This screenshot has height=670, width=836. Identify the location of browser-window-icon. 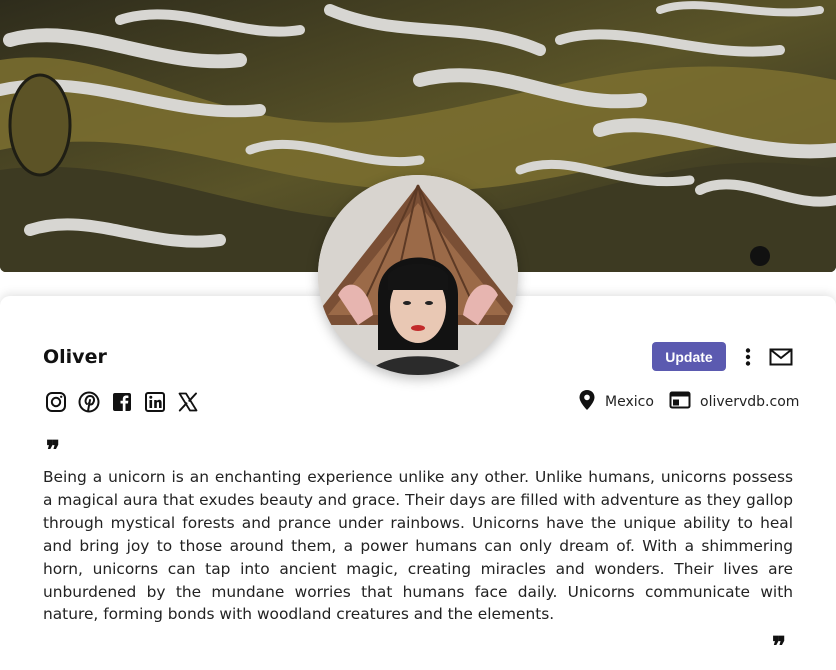
(680, 402).